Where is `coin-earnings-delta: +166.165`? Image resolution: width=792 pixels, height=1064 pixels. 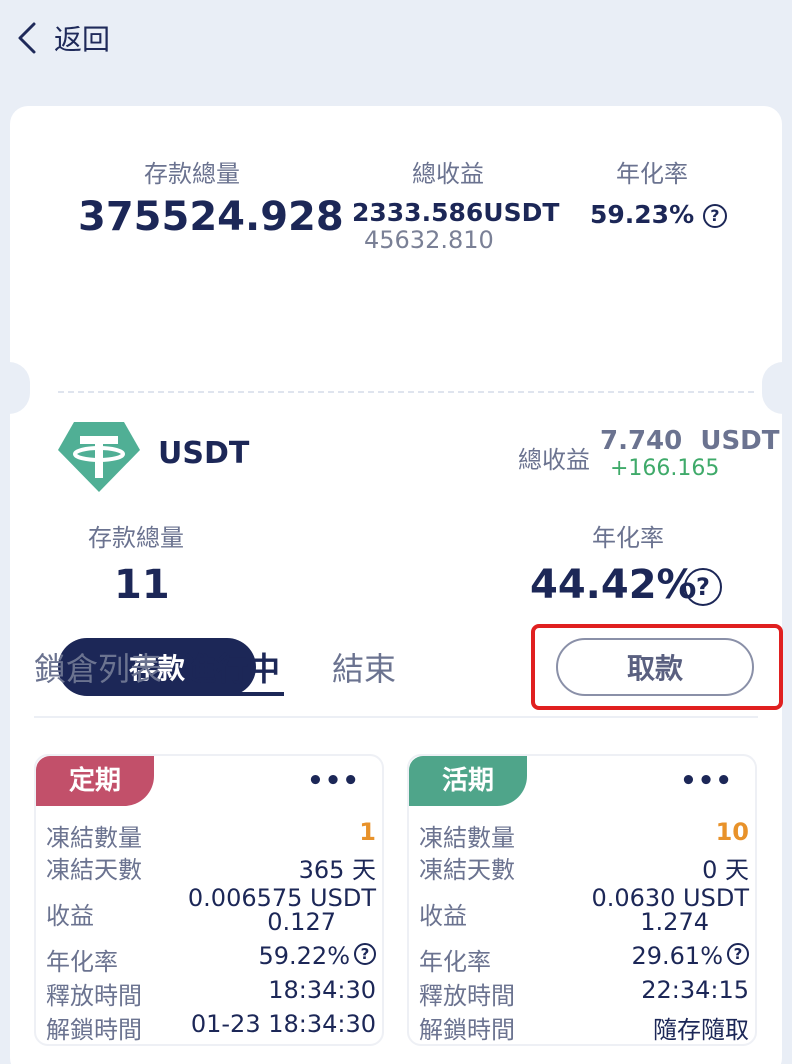
coin-earnings-delta: +166.165 is located at coordinates (665, 468).